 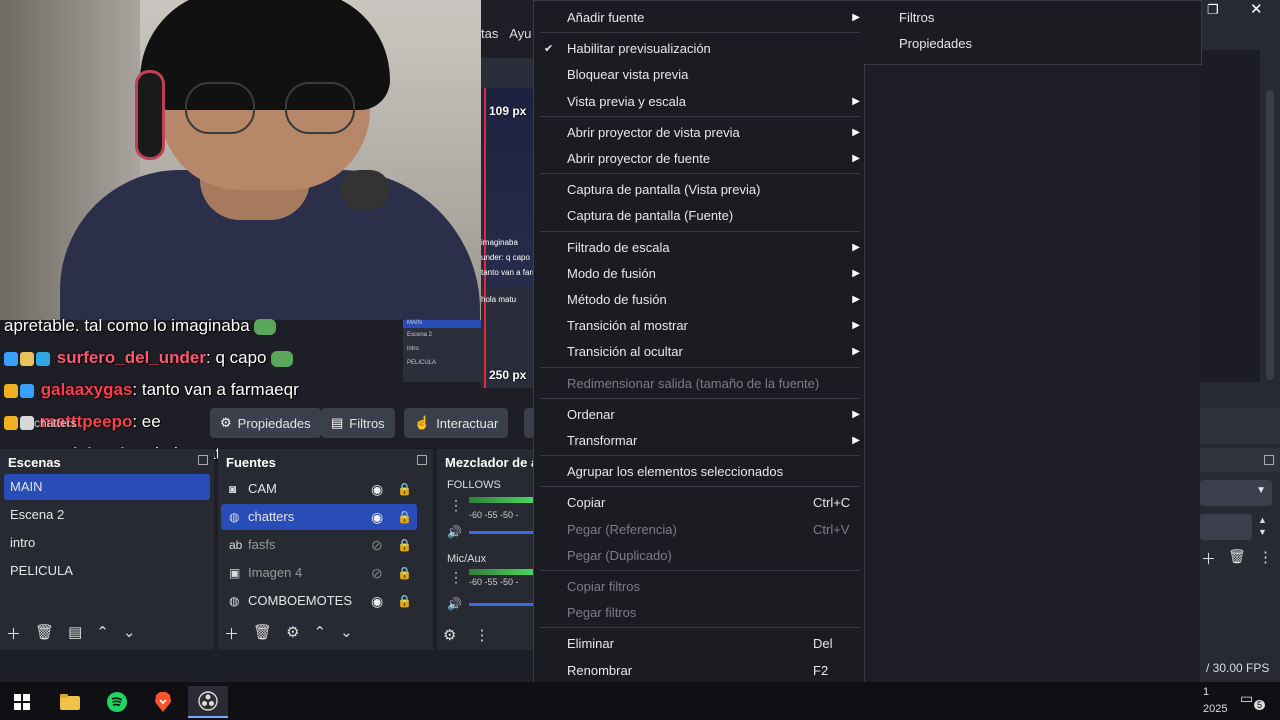 I want to click on menu-item-label: Vista previa y escala, so click(x=626, y=101).